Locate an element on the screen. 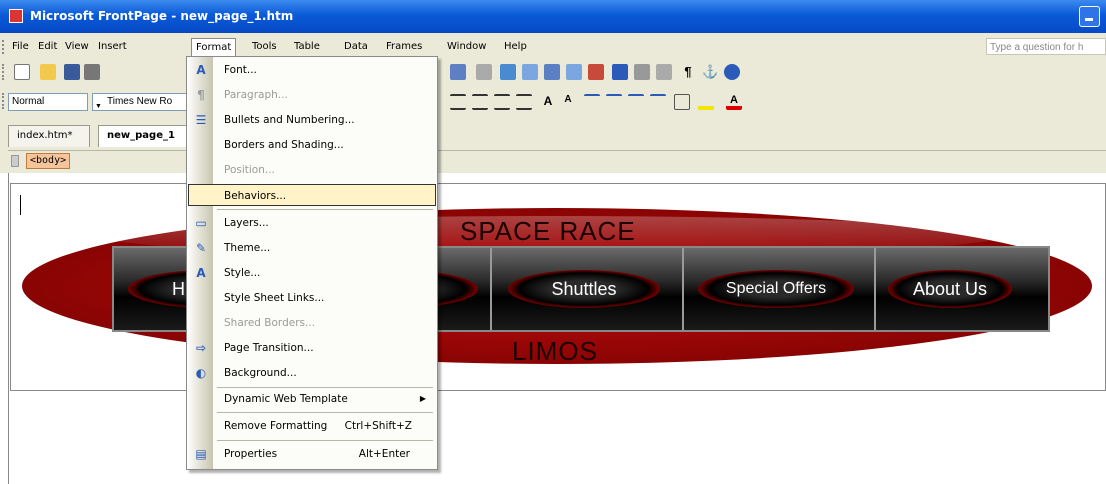  decrease-indent-icon is located at coordinates (636, 102).